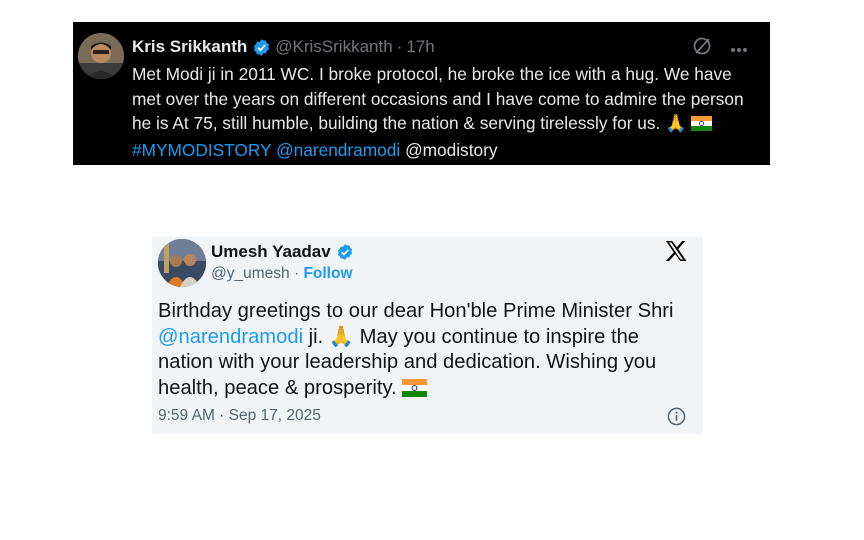  What do you see at coordinates (271, 252) in the screenshot?
I see `author-name: Umesh Yaadav` at bounding box center [271, 252].